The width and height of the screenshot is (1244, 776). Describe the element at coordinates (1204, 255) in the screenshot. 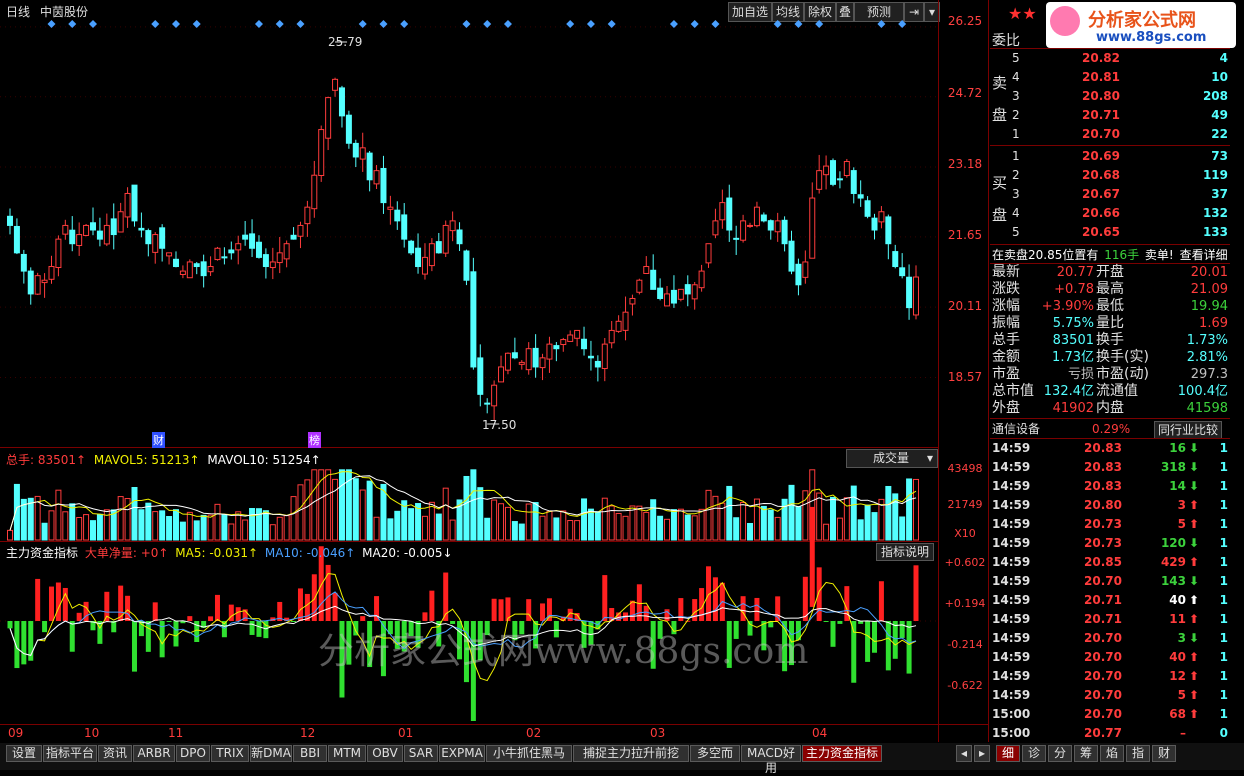

I see `notice-detail-link: 查看详细` at that location.